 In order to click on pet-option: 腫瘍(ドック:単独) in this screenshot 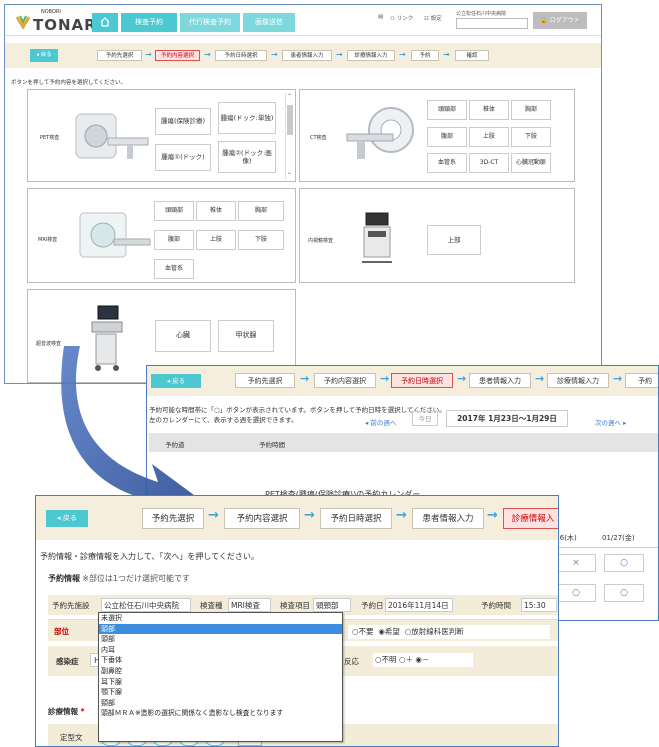, I will do `click(247, 118)`.